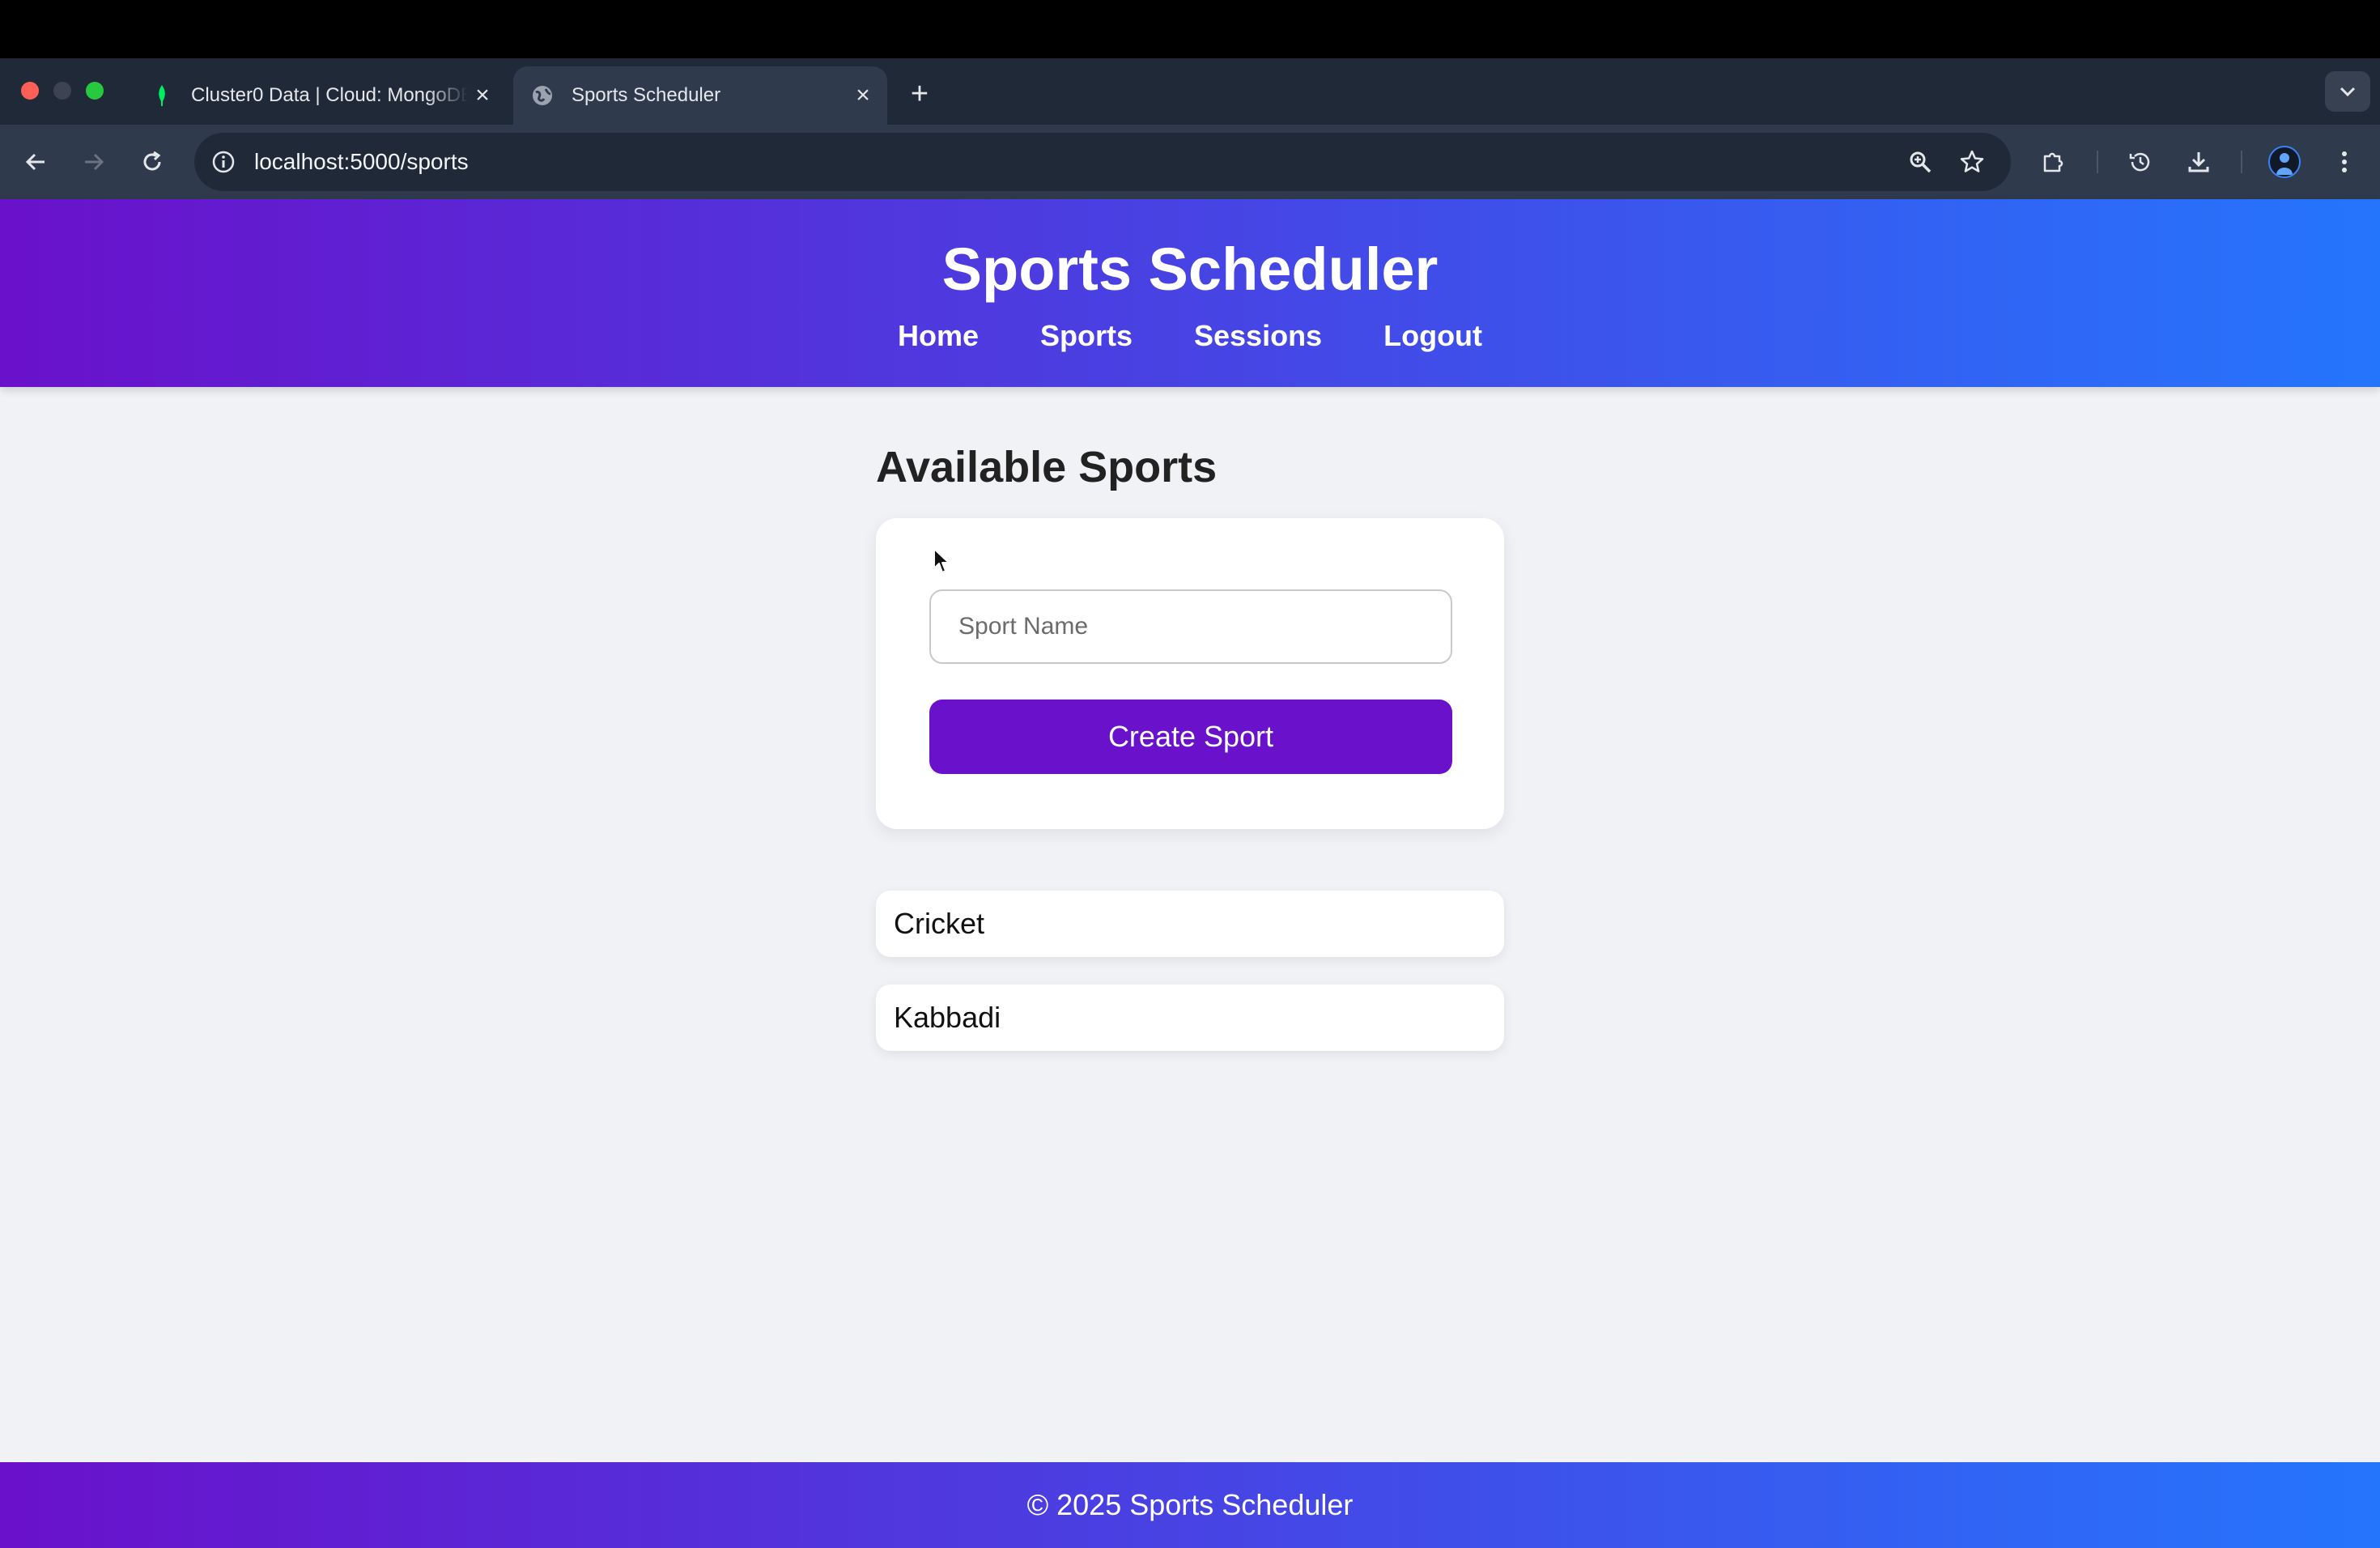 Image resolution: width=2380 pixels, height=1548 pixels. What do you see at coordinates (1190, 924) in the screenshot?
I see `sport-item-cricket: Cricket` at bounding box center [1190, 924].